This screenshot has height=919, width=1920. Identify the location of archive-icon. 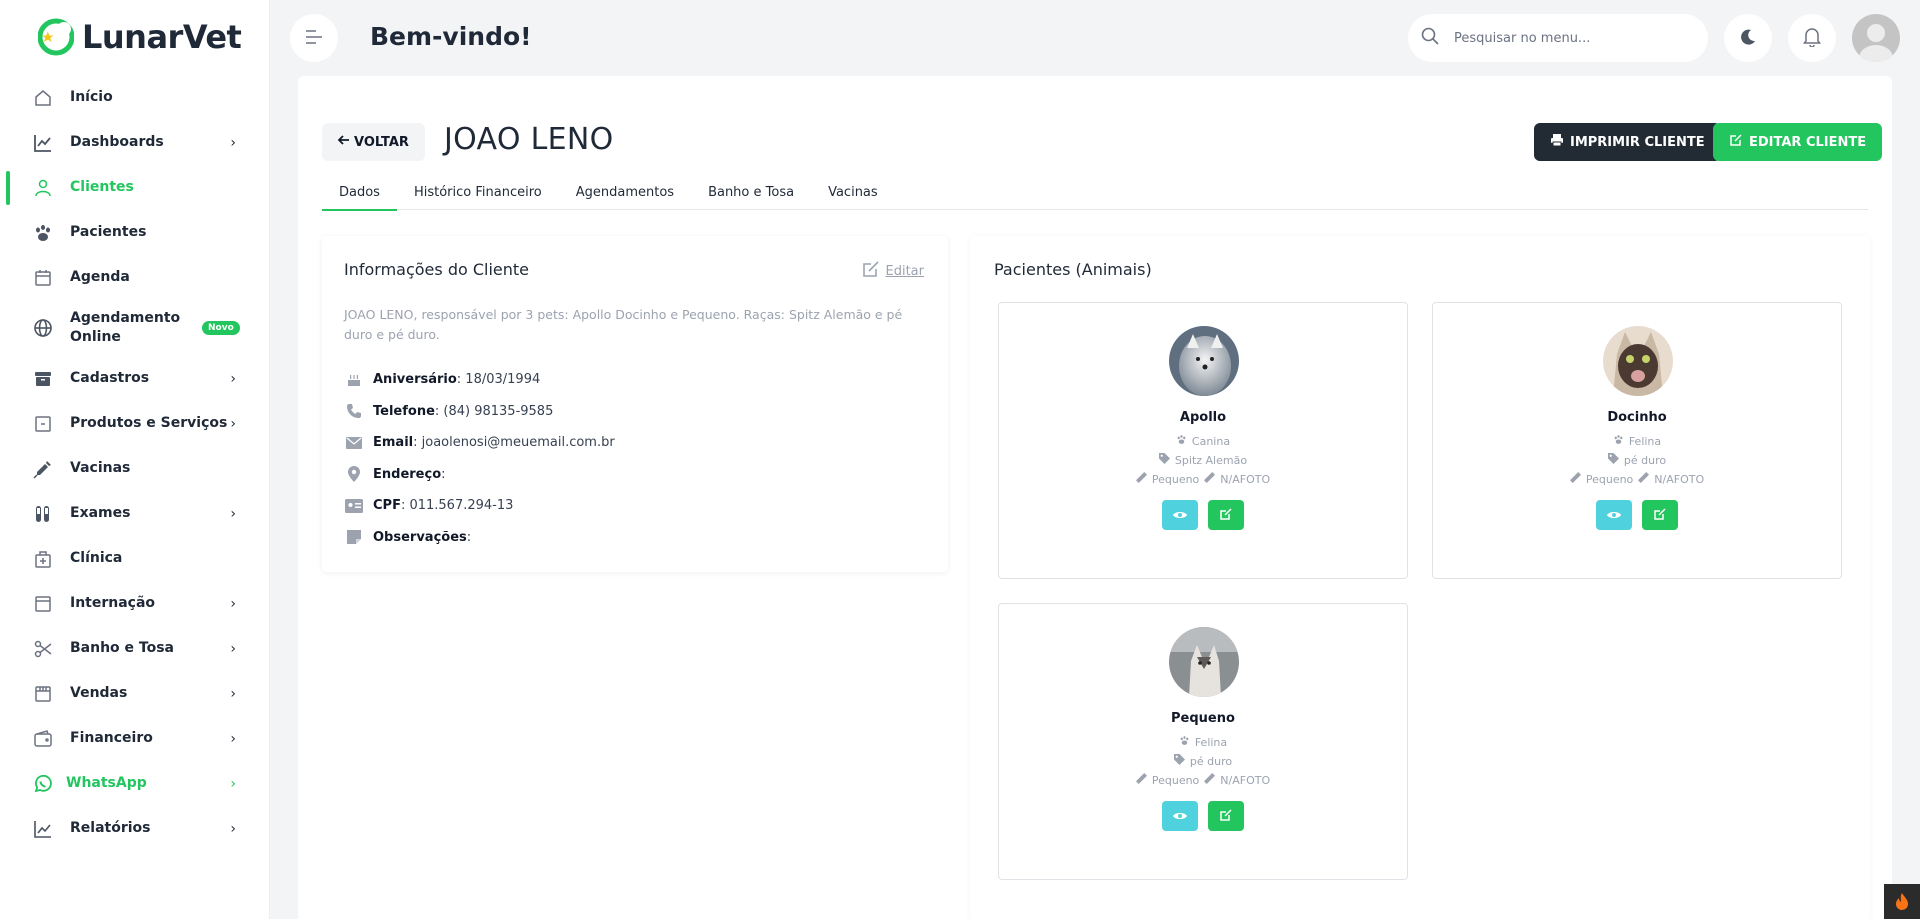
(43, 379).